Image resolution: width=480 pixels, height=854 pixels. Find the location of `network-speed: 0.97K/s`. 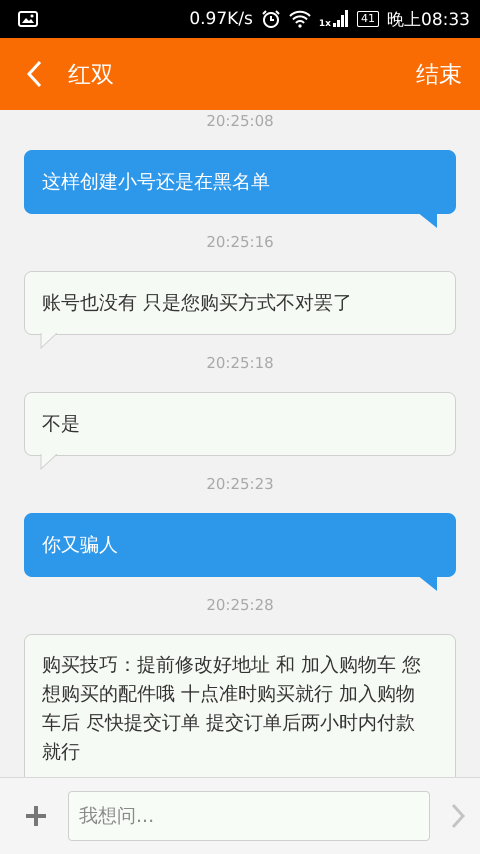

network-speed: 0.97K/s is located at coordinates (221, 19).